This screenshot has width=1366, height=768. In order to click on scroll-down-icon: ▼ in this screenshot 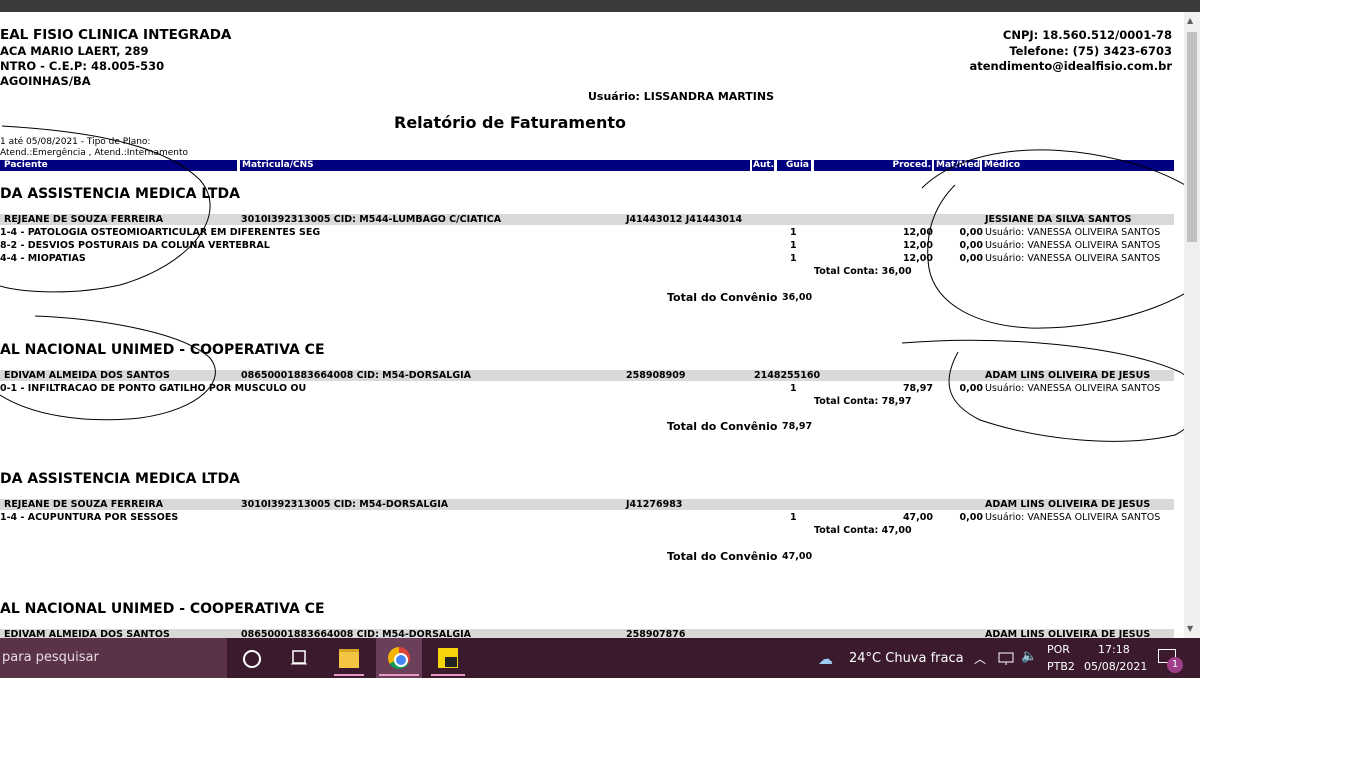, I will do `click(1190, 628)`.